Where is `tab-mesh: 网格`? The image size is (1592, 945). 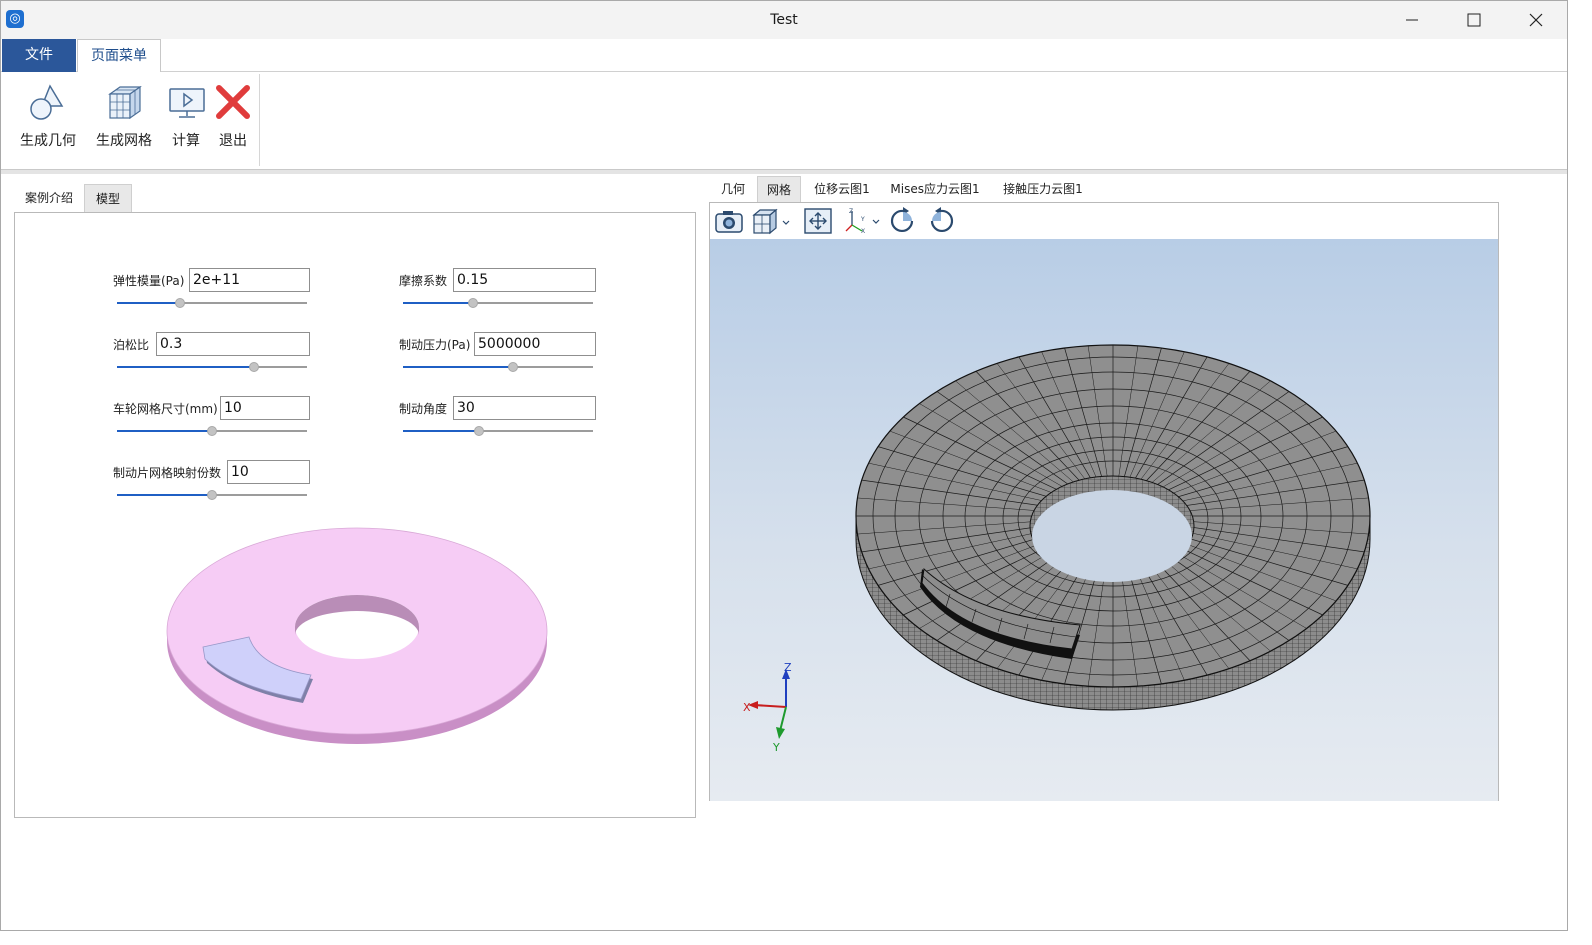 tab-mesh: 网格 is located at coordinates (779, 189).